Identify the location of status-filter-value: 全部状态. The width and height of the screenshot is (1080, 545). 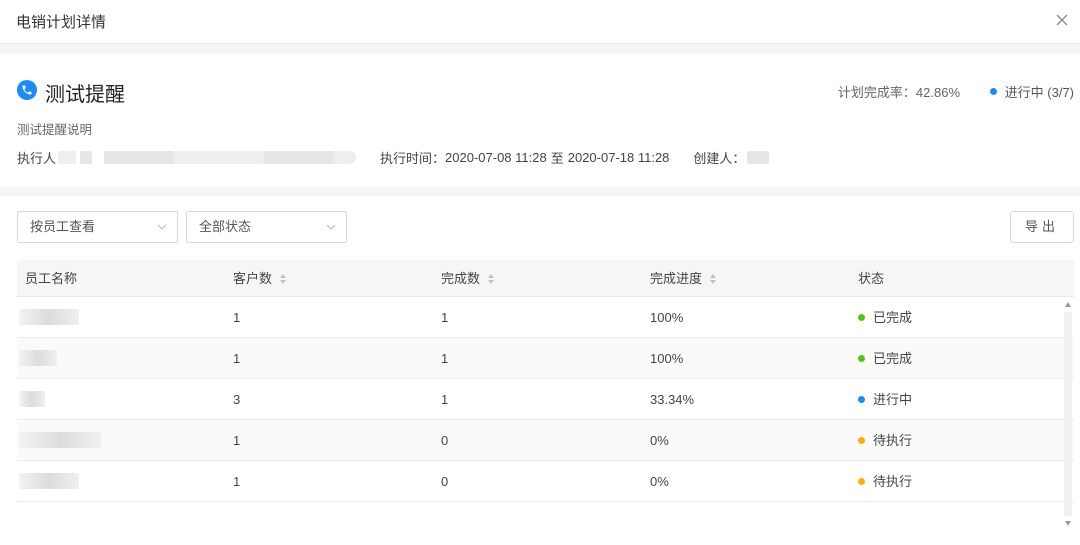
(225, 226).